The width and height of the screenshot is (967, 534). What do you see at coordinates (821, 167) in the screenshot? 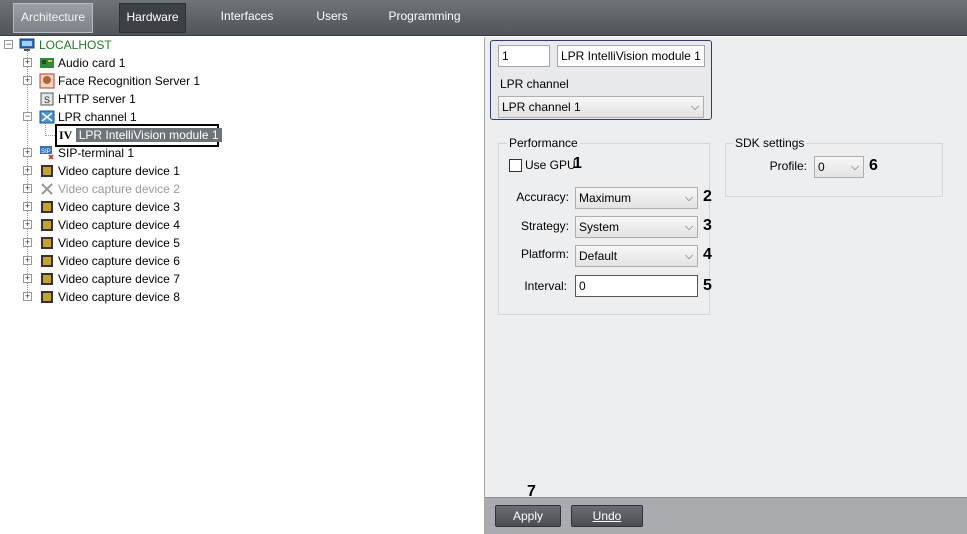
I see `profile-value: 0` at bounding box center [821, 167].